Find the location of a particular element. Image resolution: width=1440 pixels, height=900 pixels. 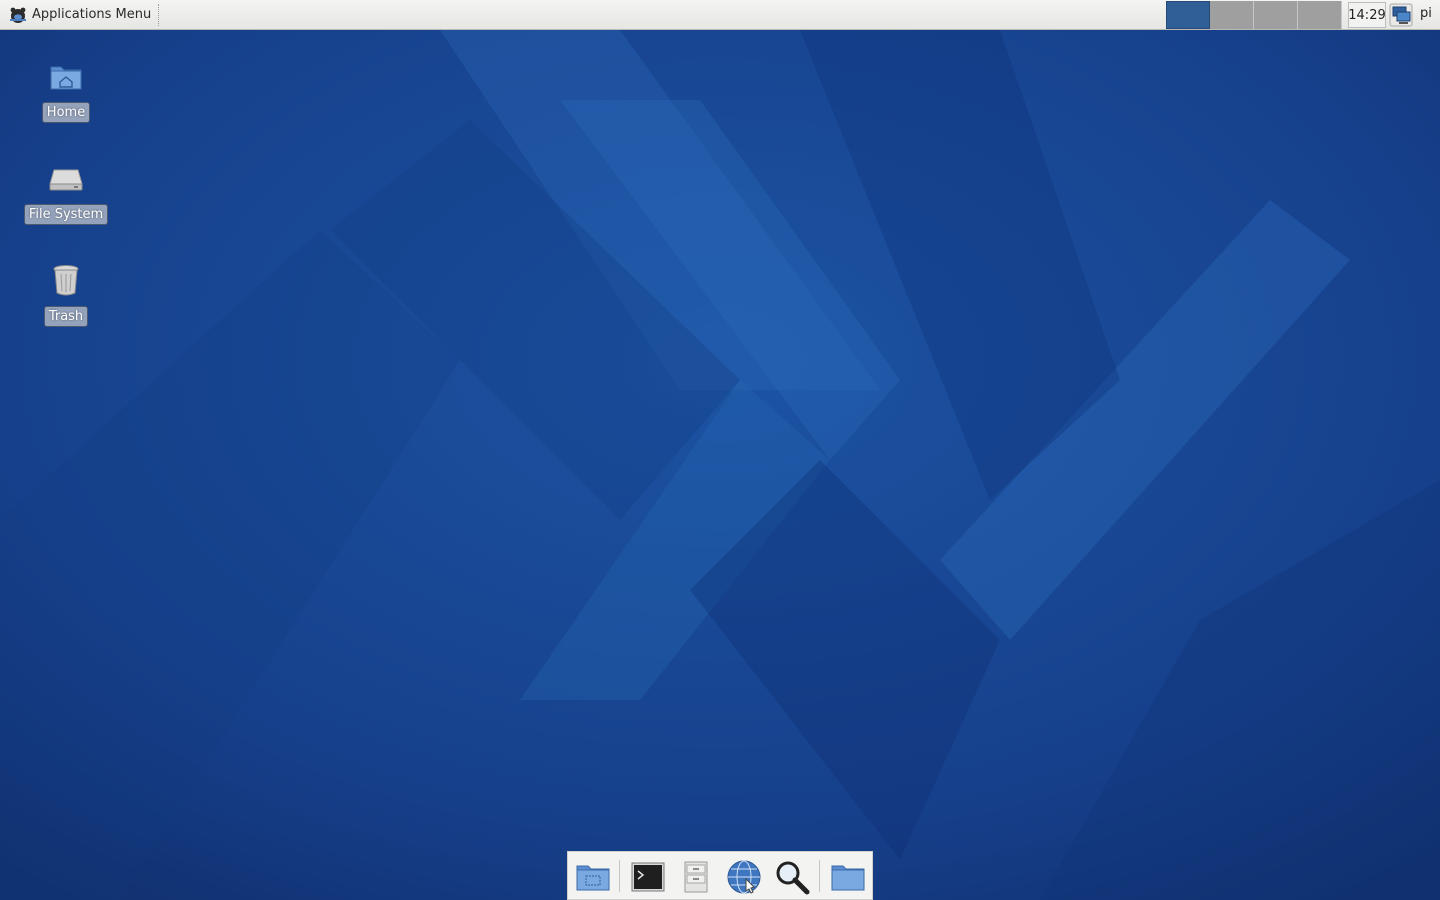

file-manager-button is located at coordinates (696, 877).